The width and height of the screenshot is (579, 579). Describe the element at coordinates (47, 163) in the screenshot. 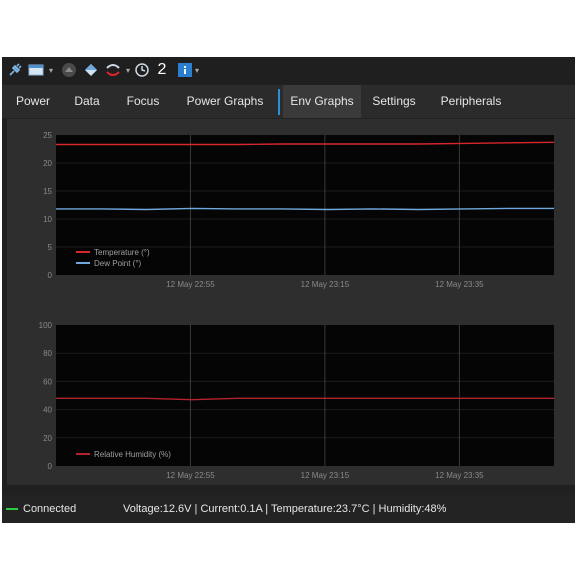

I see `chart-1-ytick-label: 20` at that location.